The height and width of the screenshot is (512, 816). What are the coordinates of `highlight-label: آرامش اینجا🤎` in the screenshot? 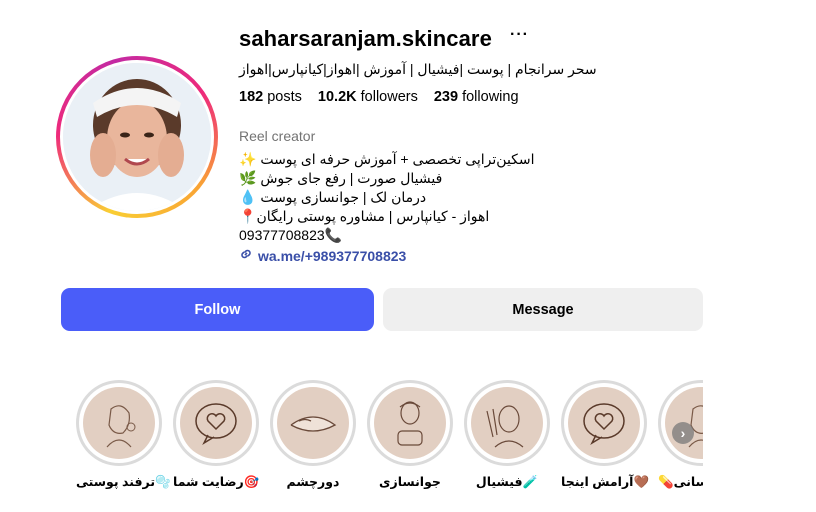 It's located at (605, 482).